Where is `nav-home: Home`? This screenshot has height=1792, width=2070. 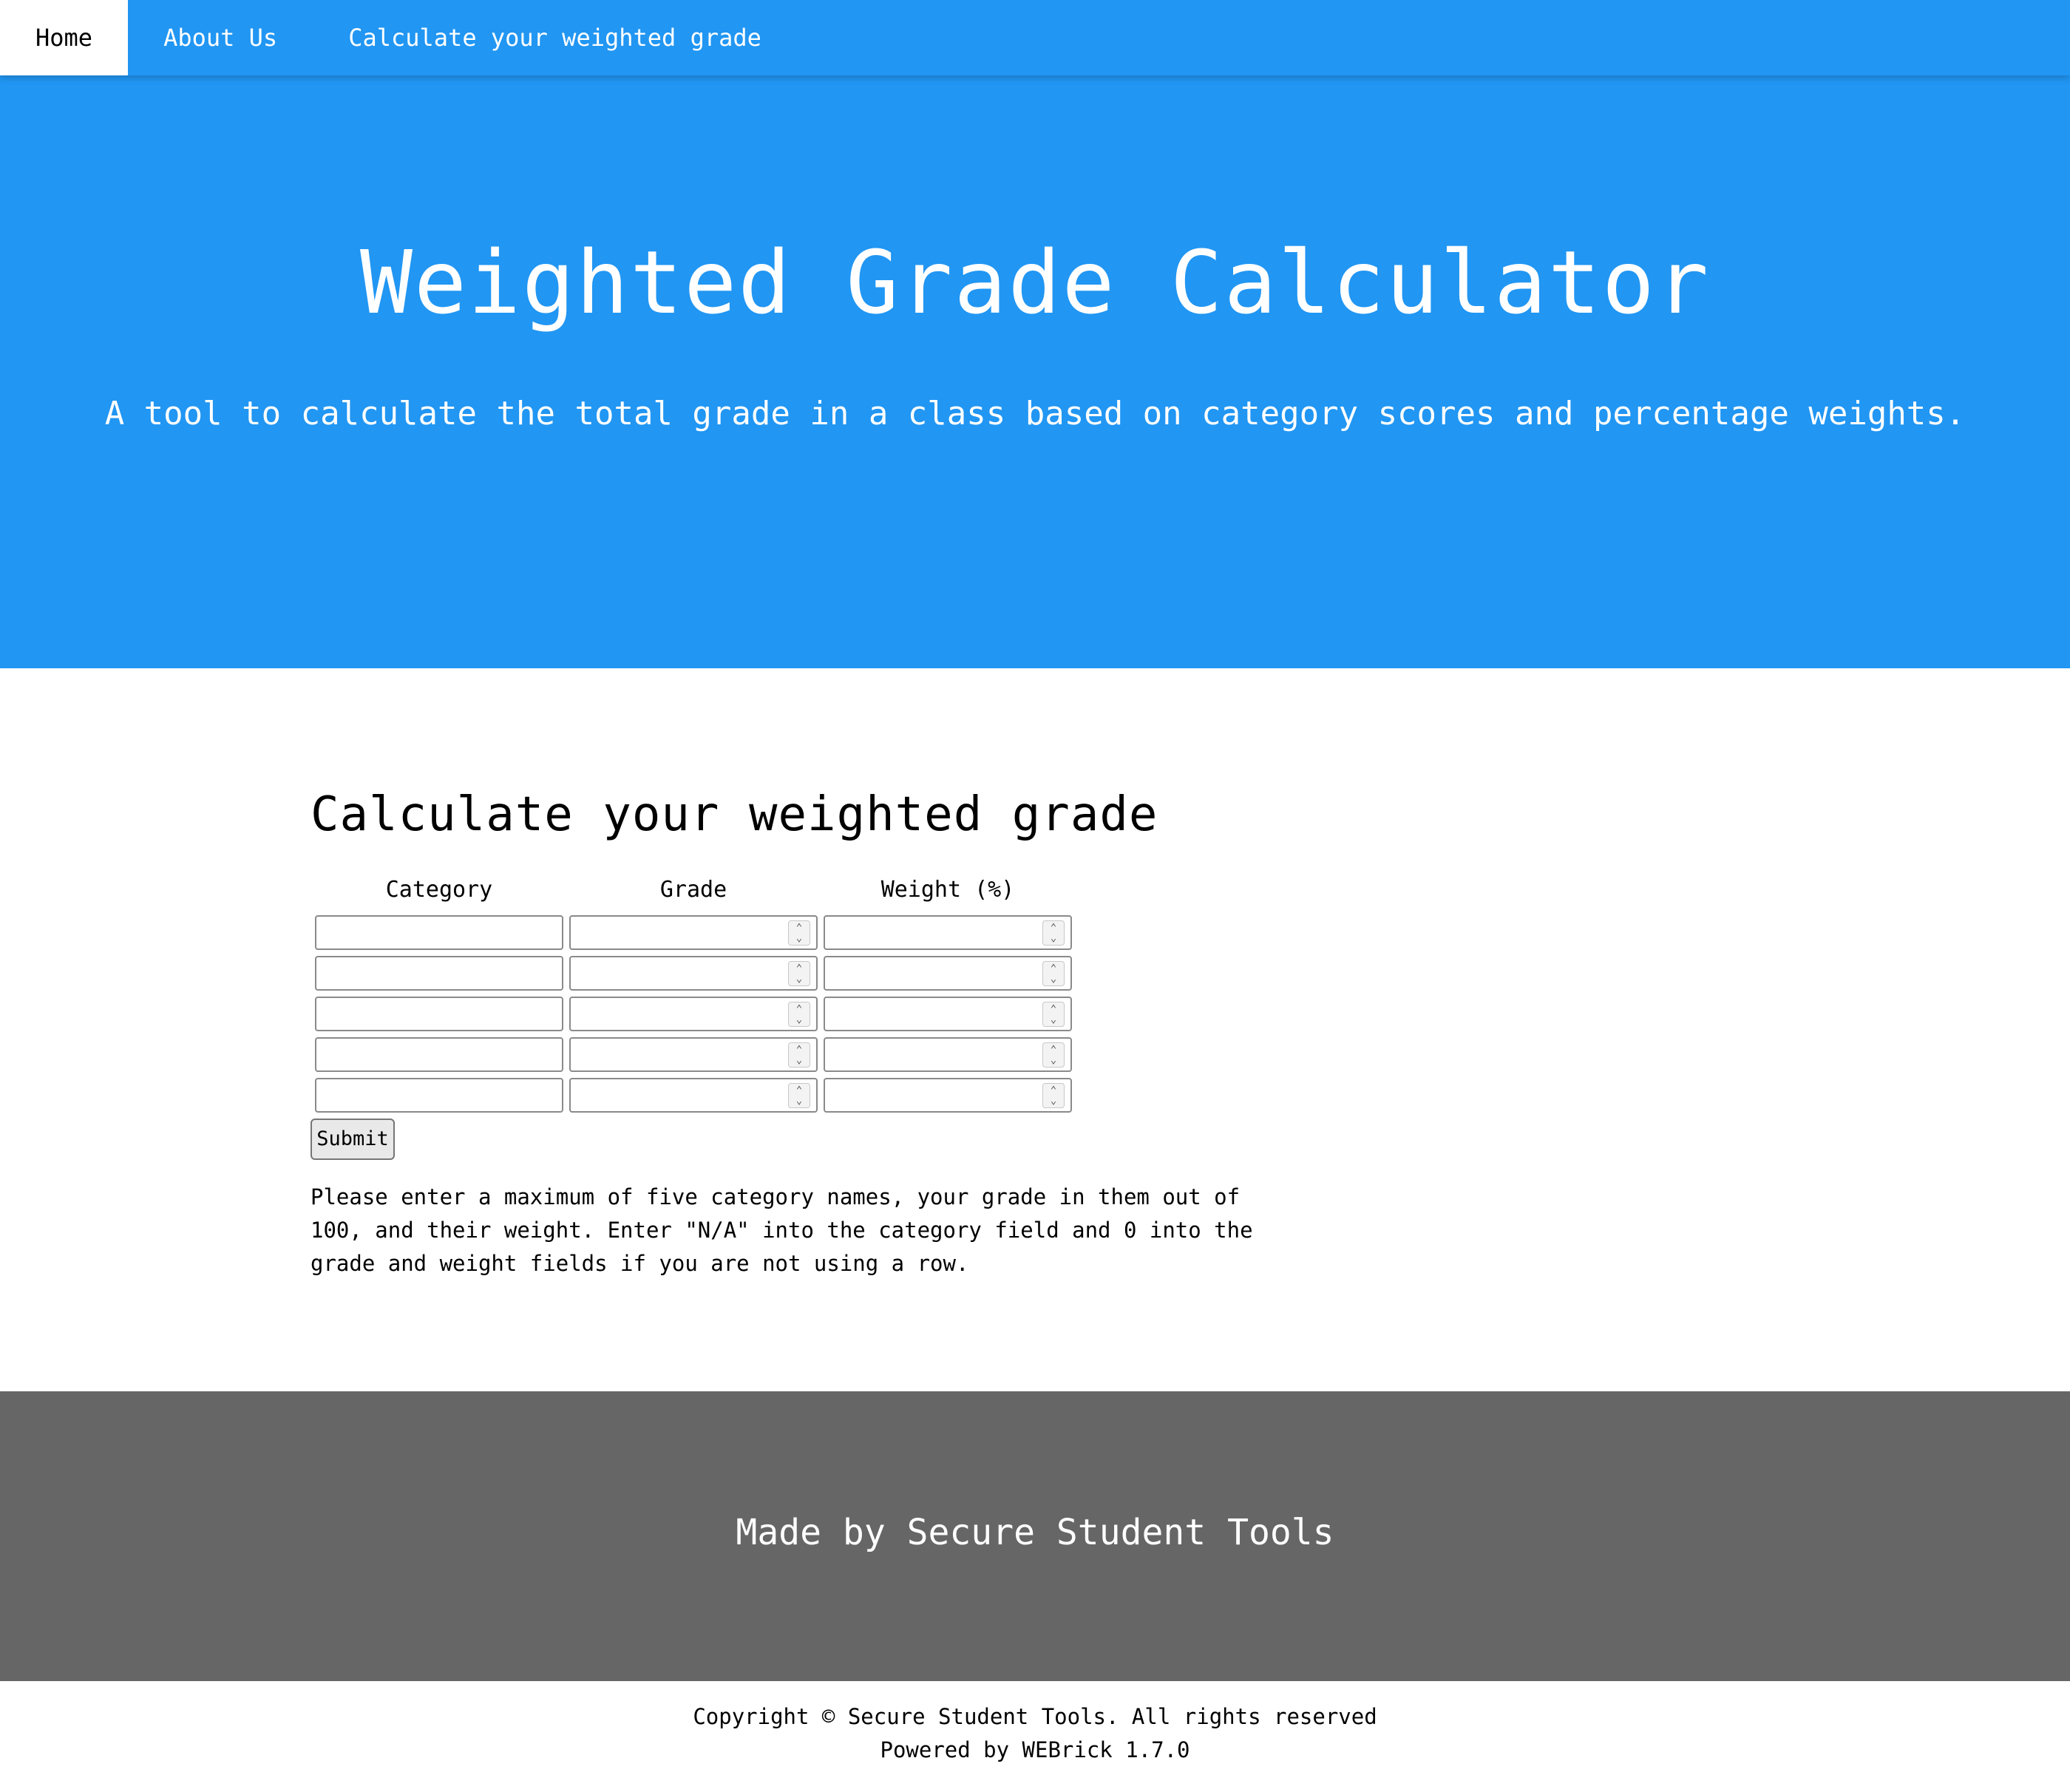 nav-home: Home is located at coordinates (64, 37).